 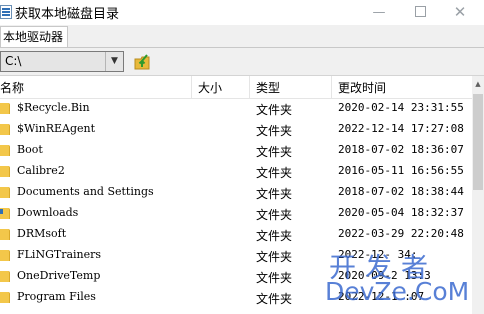 I want to click on column-header-modified: 更改时间, so click(x=362, y=87).